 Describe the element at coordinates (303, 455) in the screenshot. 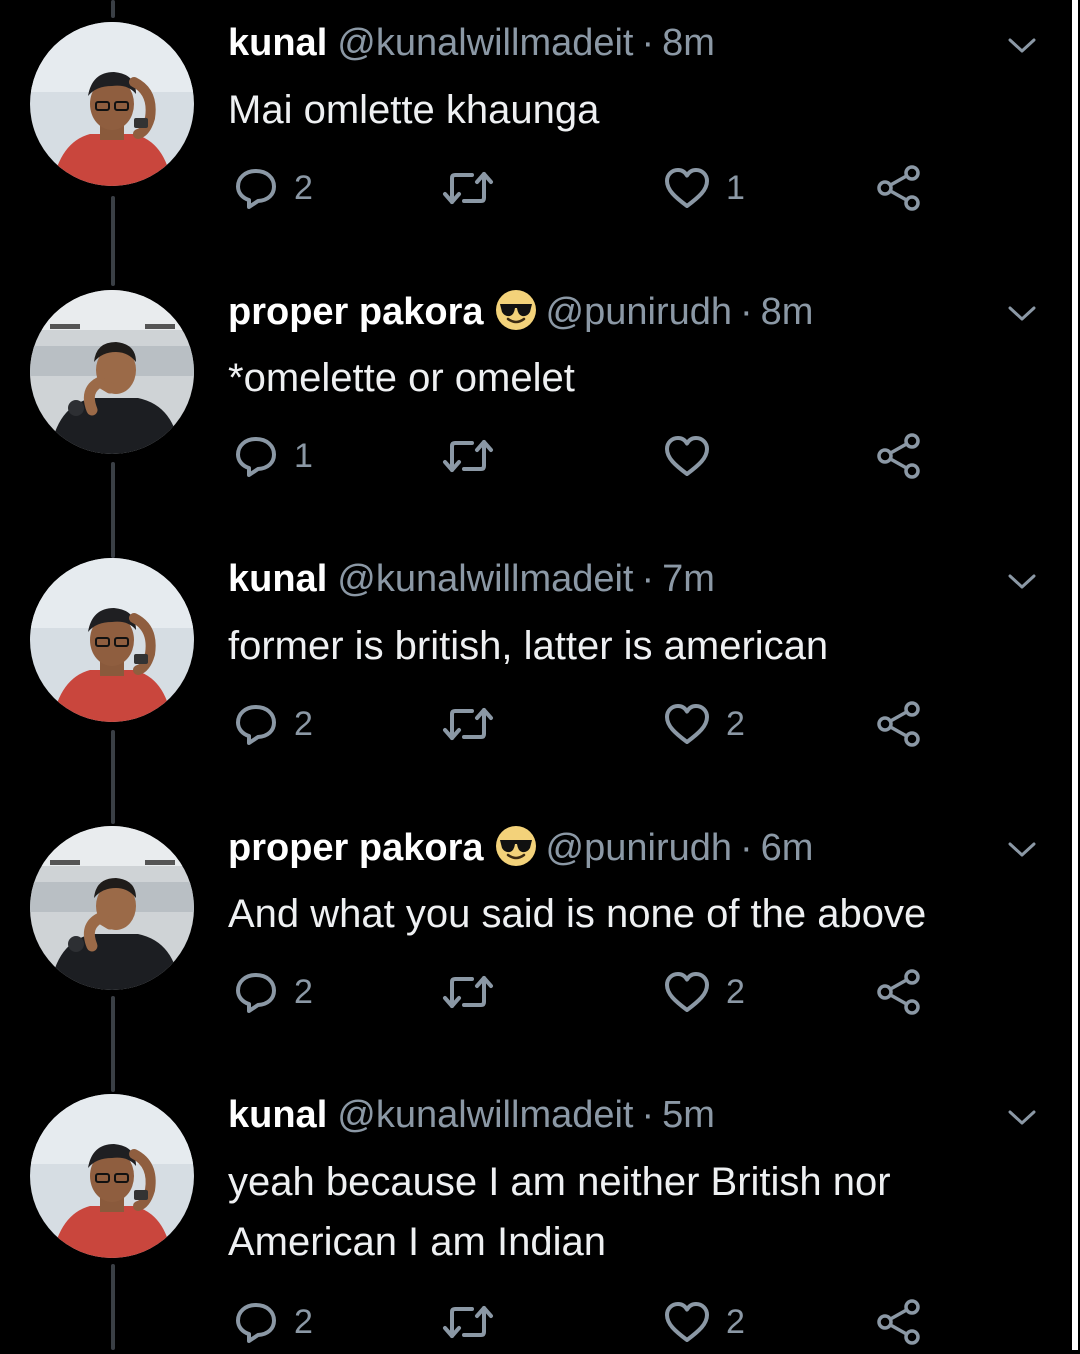

I see `reply-count: 1` at that location.